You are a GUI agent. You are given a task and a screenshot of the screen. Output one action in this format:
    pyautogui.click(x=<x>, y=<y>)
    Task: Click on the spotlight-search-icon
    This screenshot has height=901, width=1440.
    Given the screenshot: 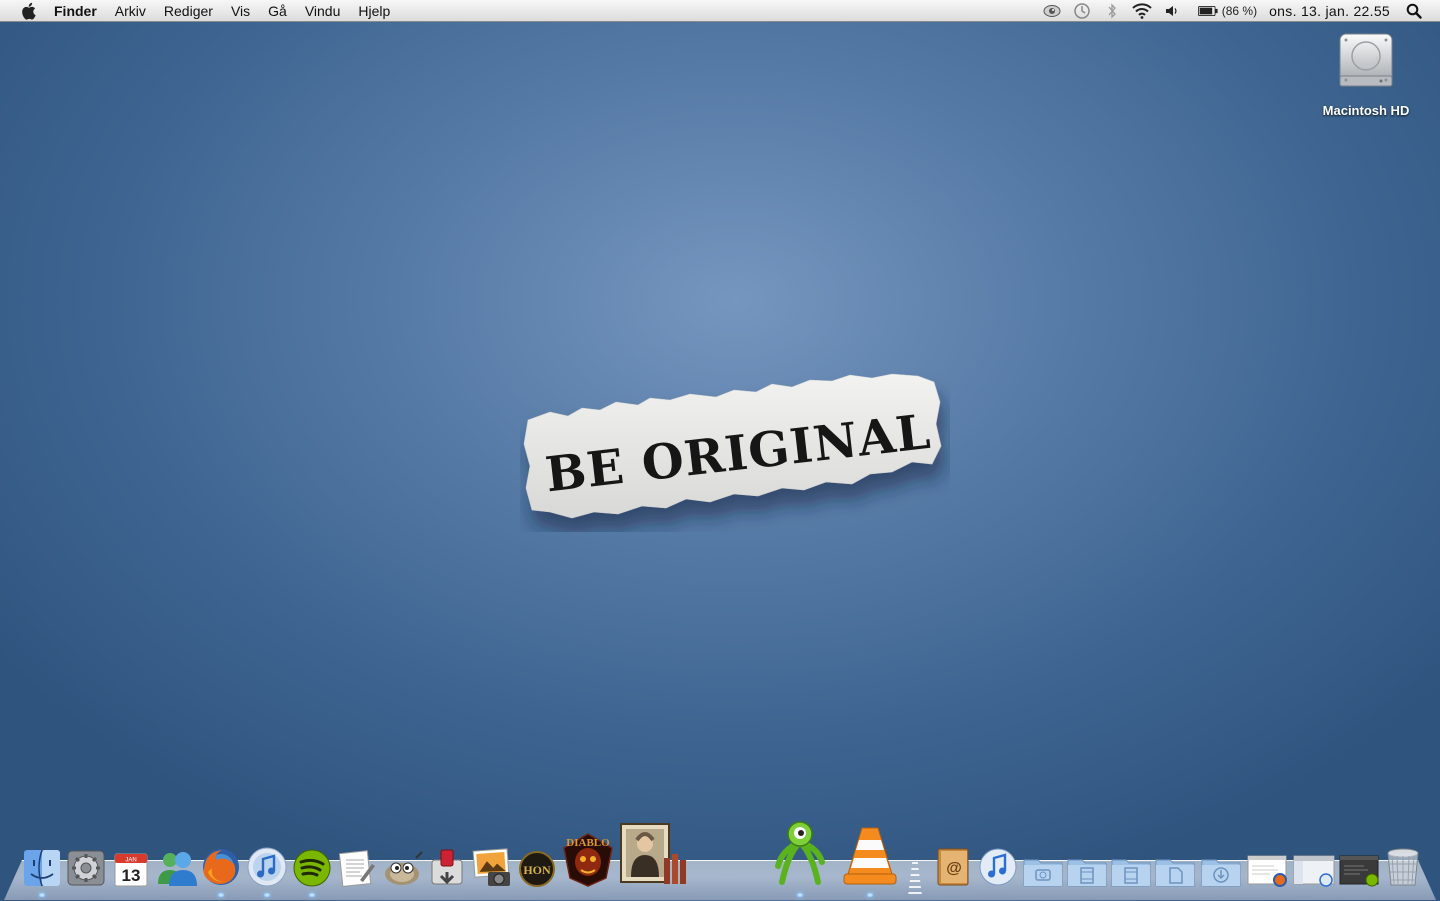 What is the action you would take?
    pyautogui.click(x=1414, y=11)
    